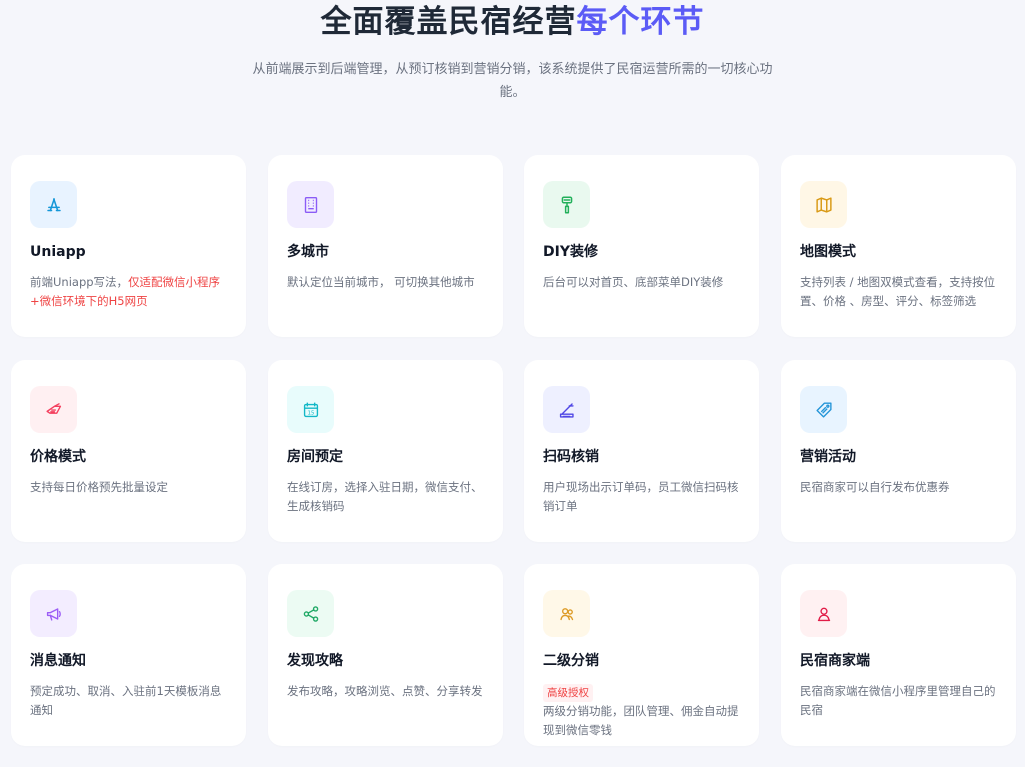 Image resolution: width=1025 pixels, height=767 pixels. Describe the element at coordinates (823, 204) in the screenshot. I see `map-icon` at that location.